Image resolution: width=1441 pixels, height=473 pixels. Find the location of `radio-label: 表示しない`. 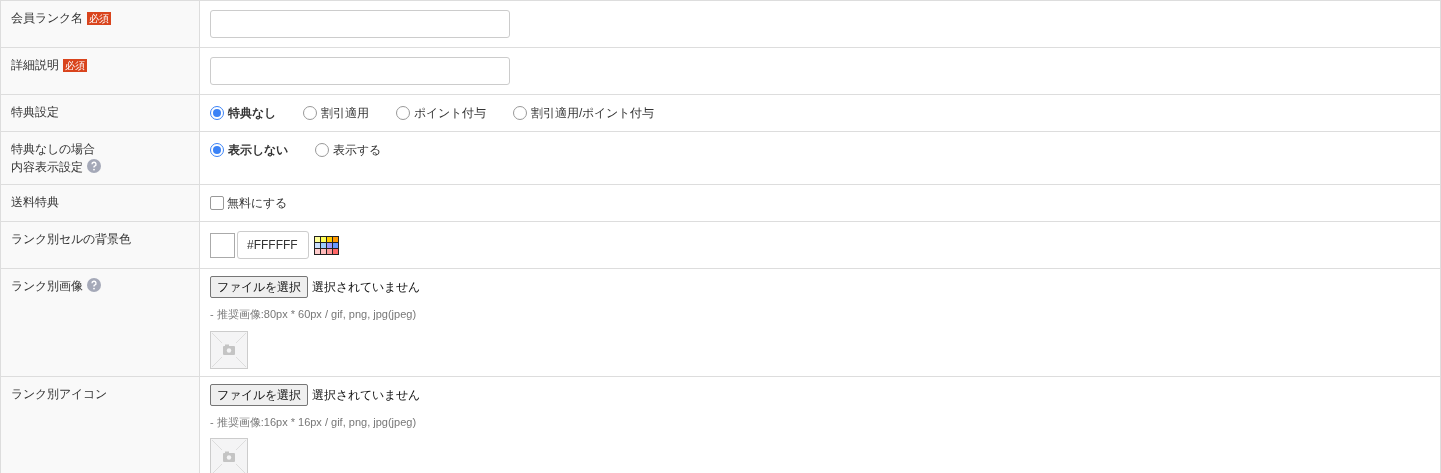

radio-label: 表示しない is located at coordinates (258, 150).